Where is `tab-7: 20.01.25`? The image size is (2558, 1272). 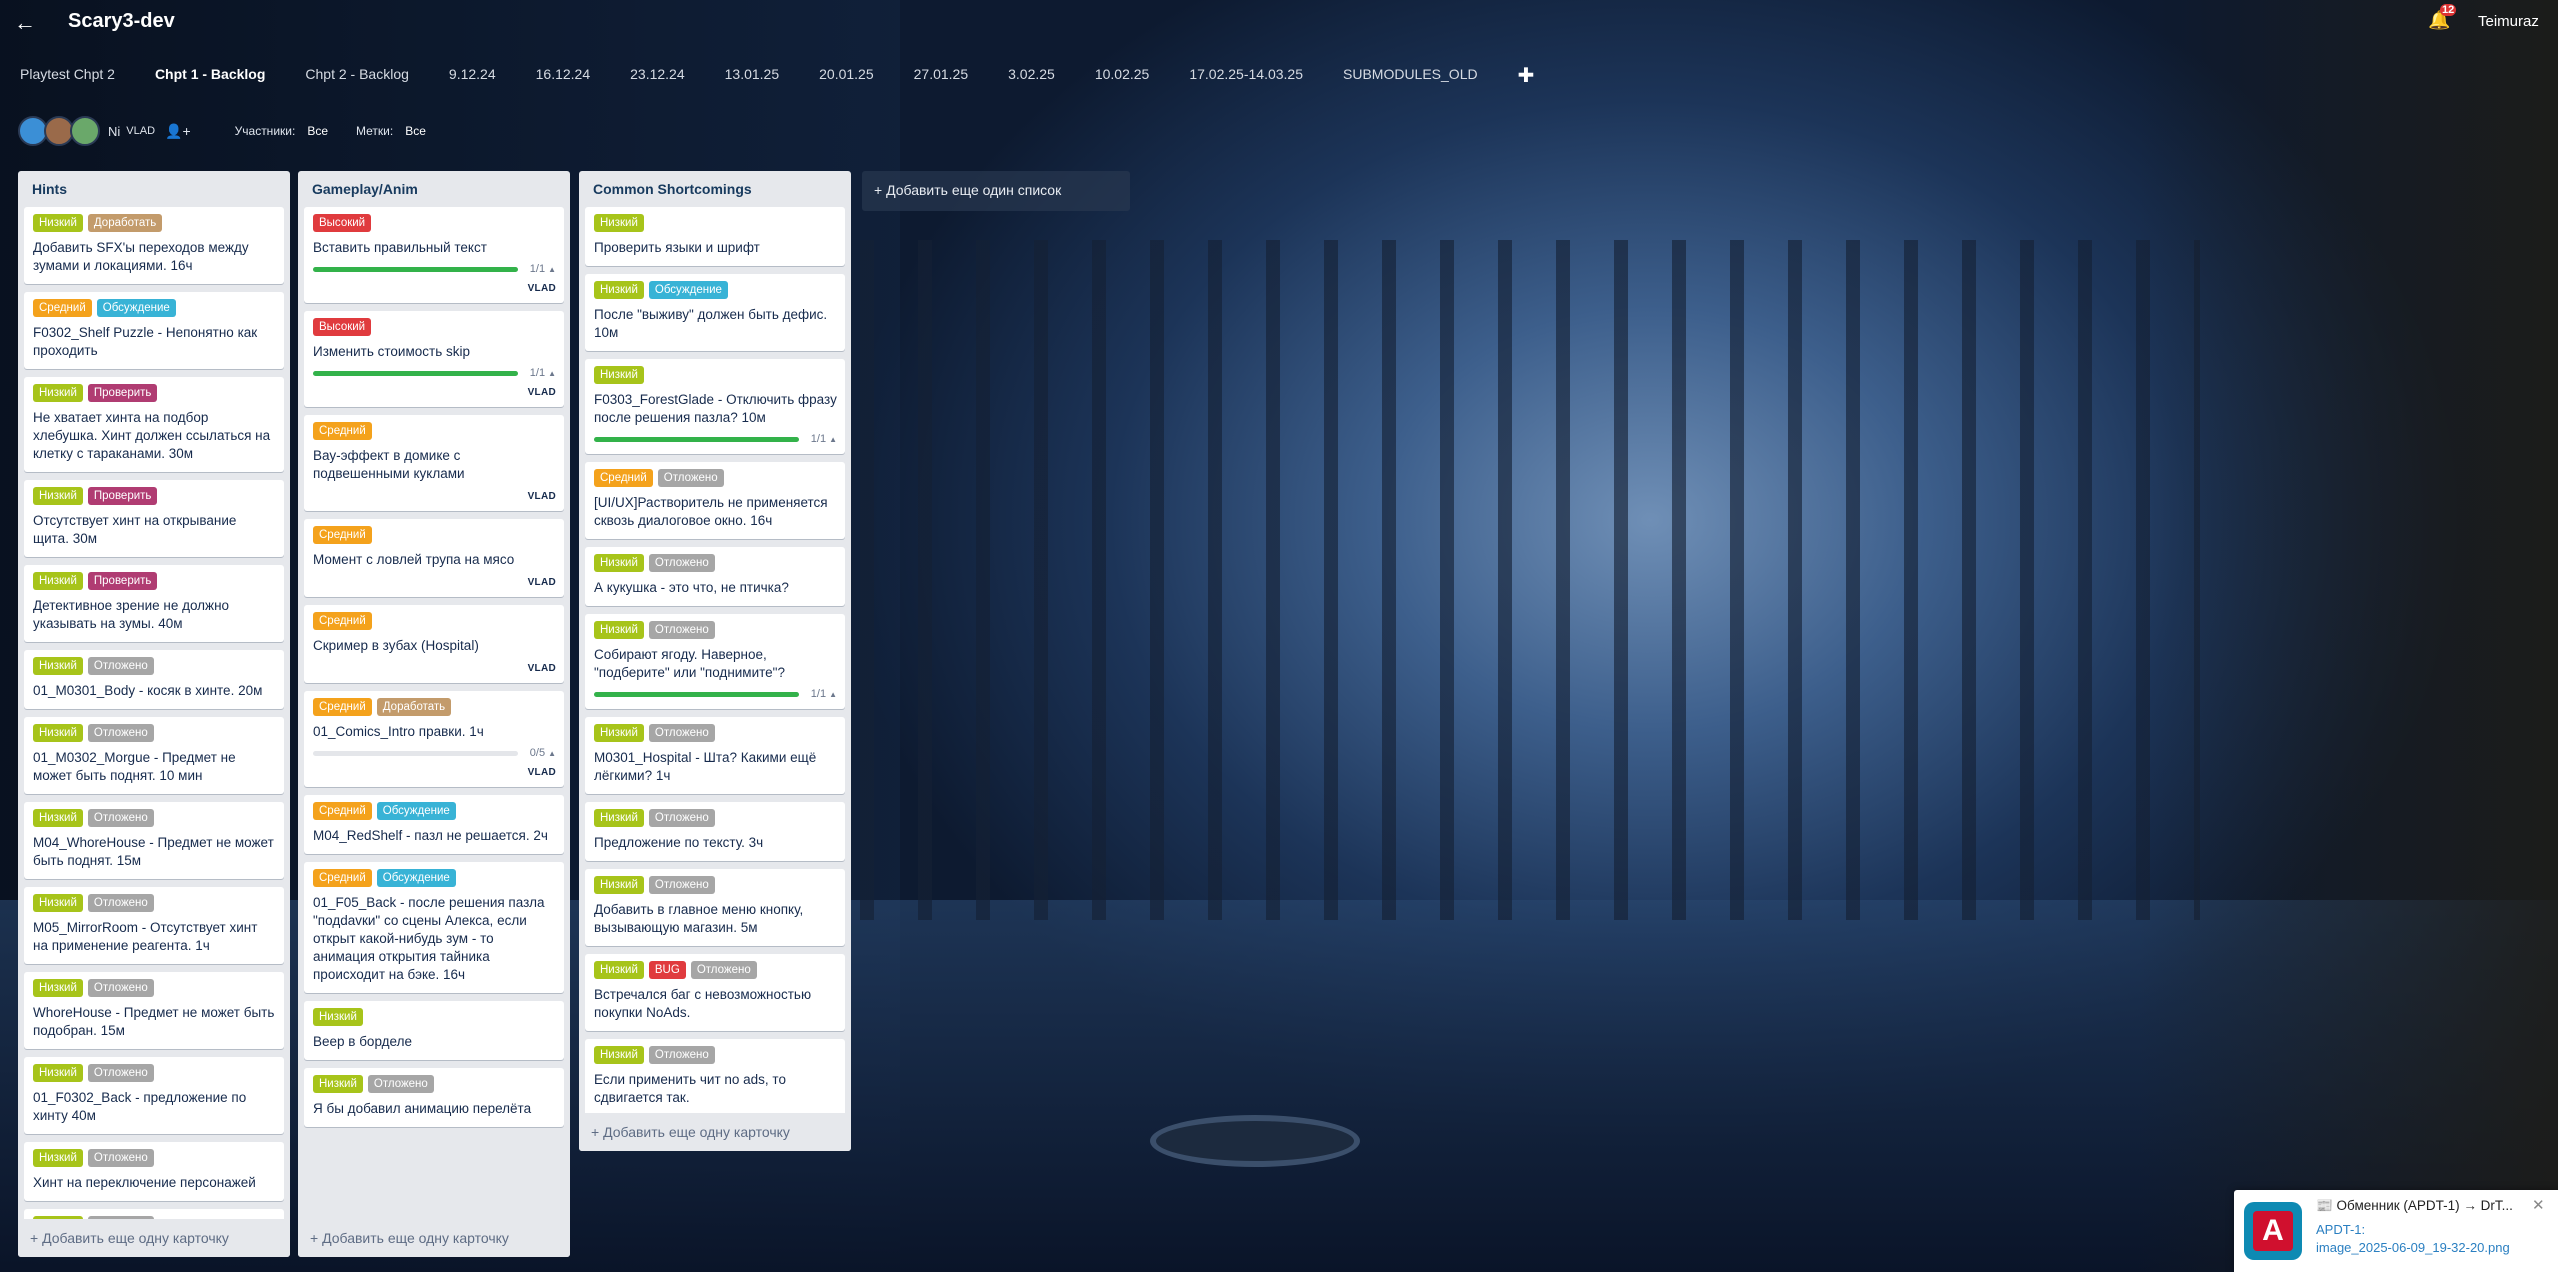
tab-7: 20.01.25 is located at coordinates (846, 77).